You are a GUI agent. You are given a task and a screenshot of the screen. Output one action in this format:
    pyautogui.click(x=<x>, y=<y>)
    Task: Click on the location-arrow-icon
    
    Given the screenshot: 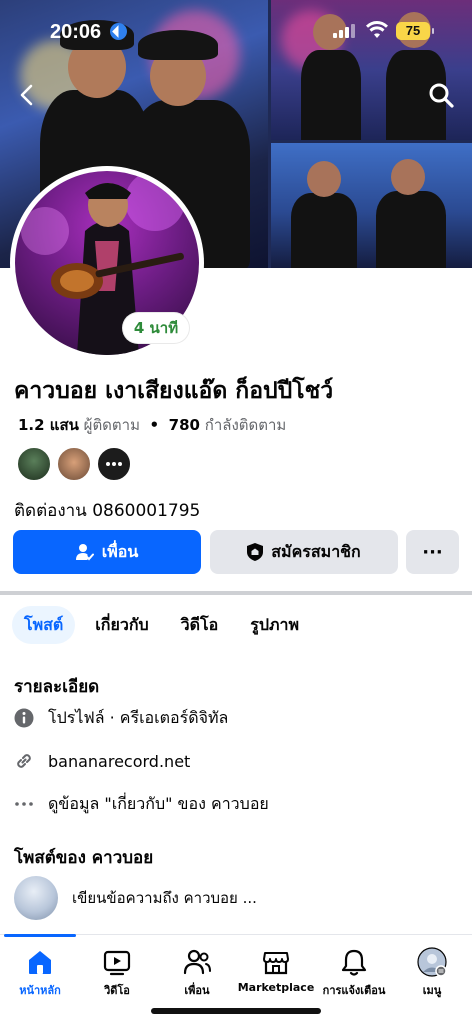 What is the action you would take?
    pyautogui.click(x=118, y=31)
    